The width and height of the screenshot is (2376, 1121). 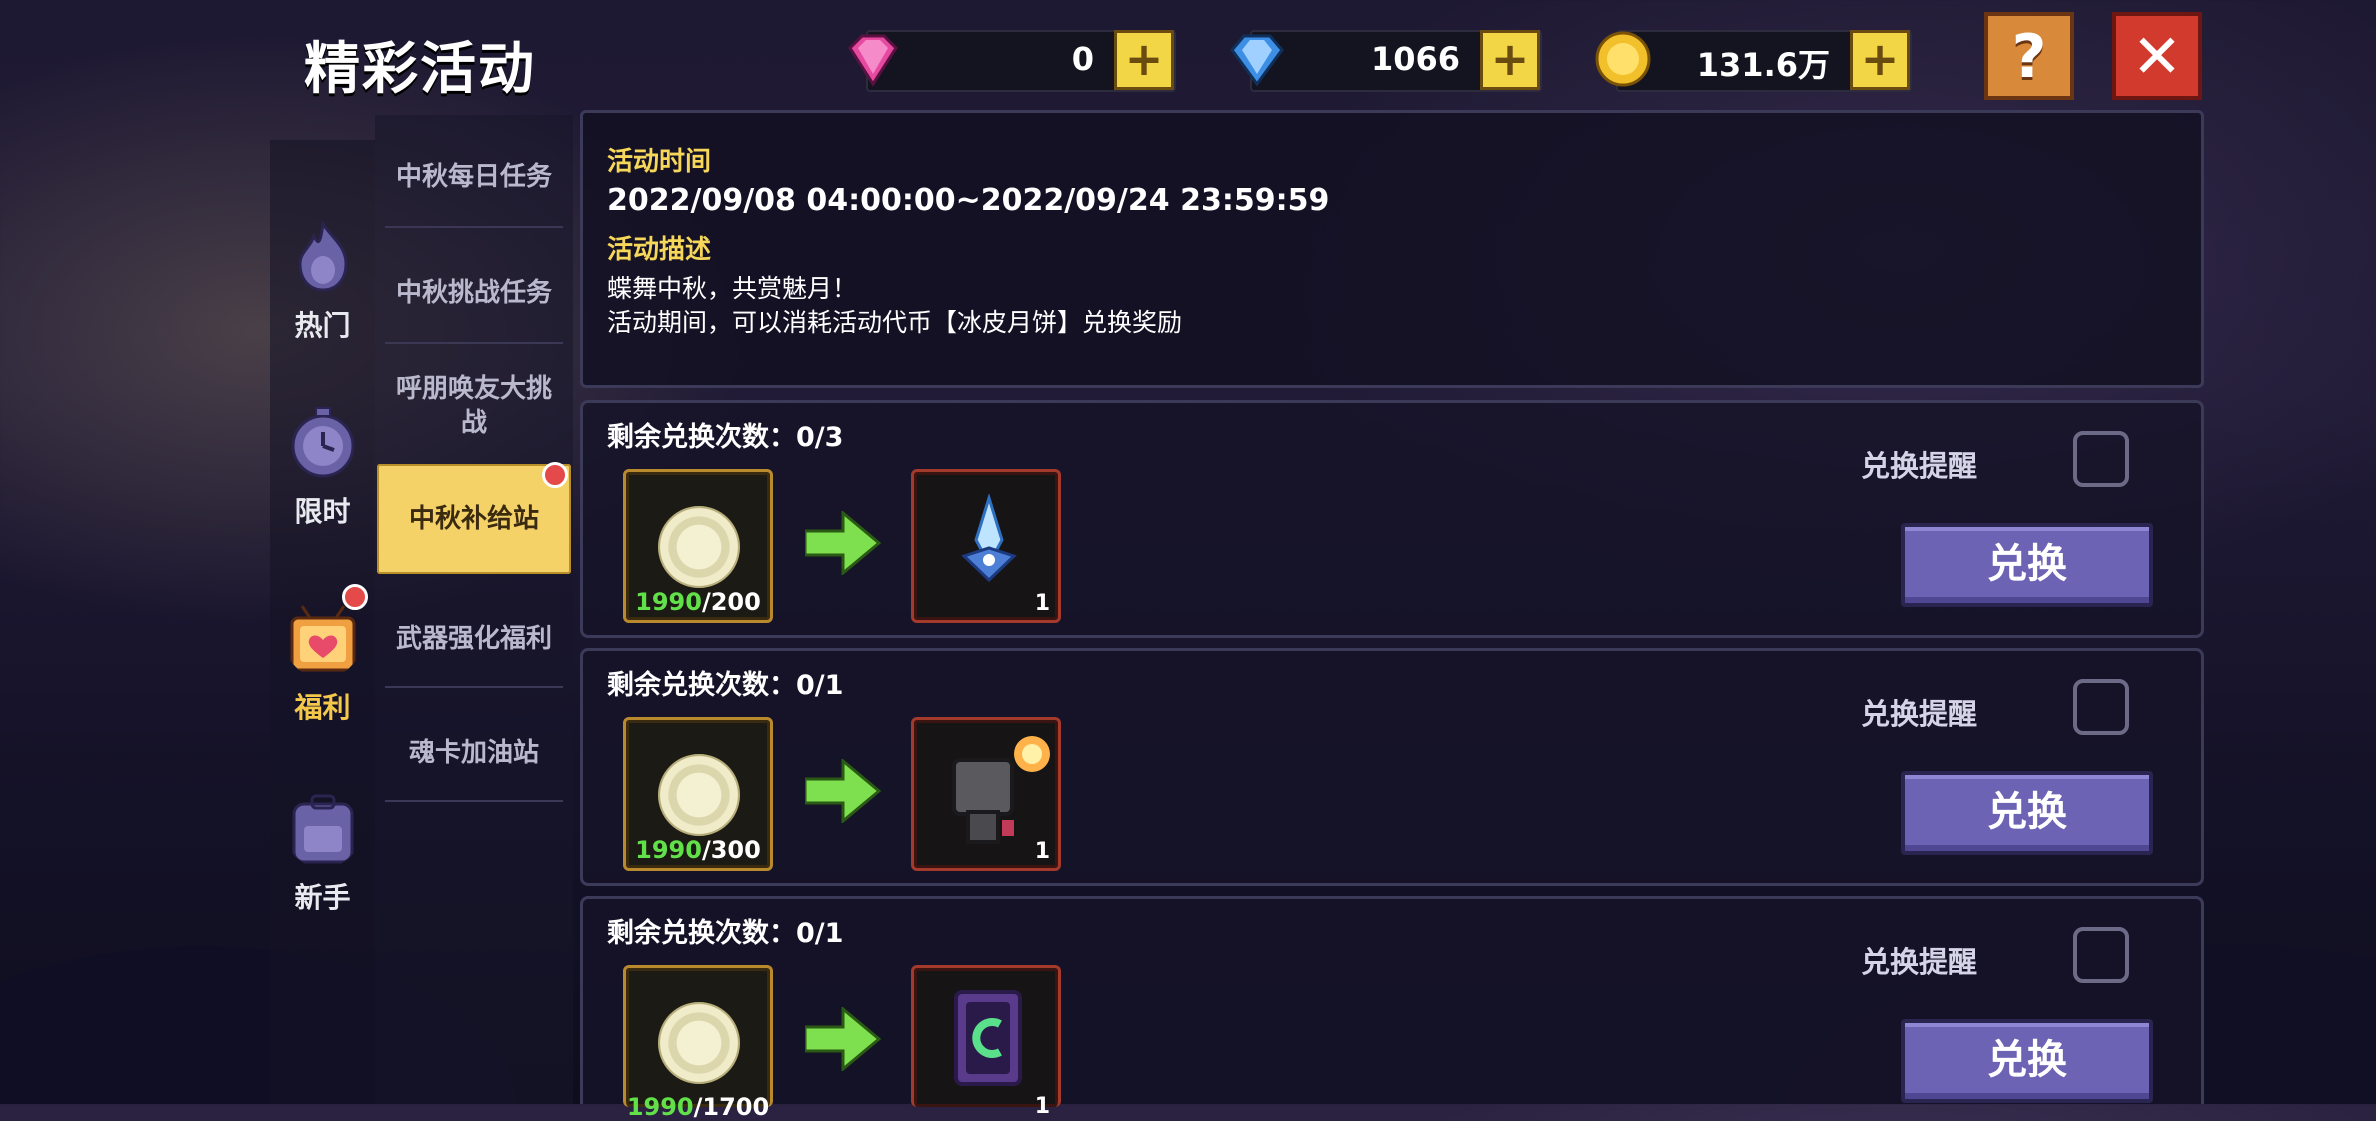 I want to click on page-title: 精彩活动, so click(x=420, y=69).